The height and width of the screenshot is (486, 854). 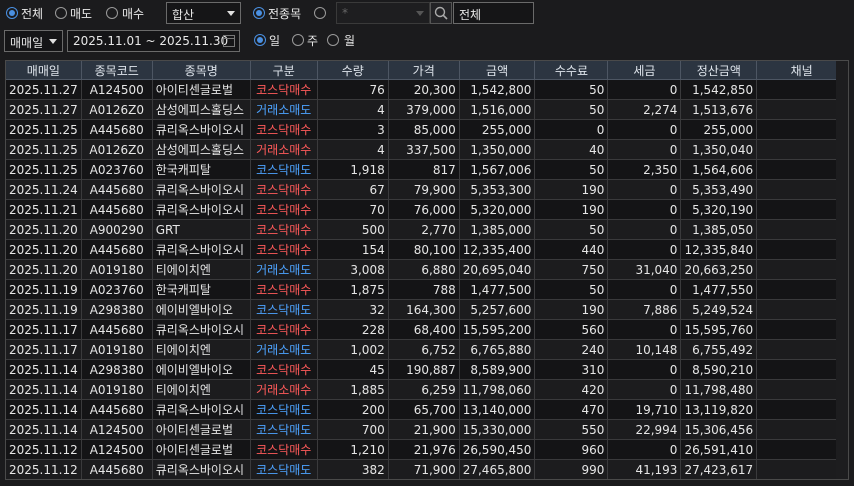 I want to click on radio-trade-sell, so click(x=61, y=13).